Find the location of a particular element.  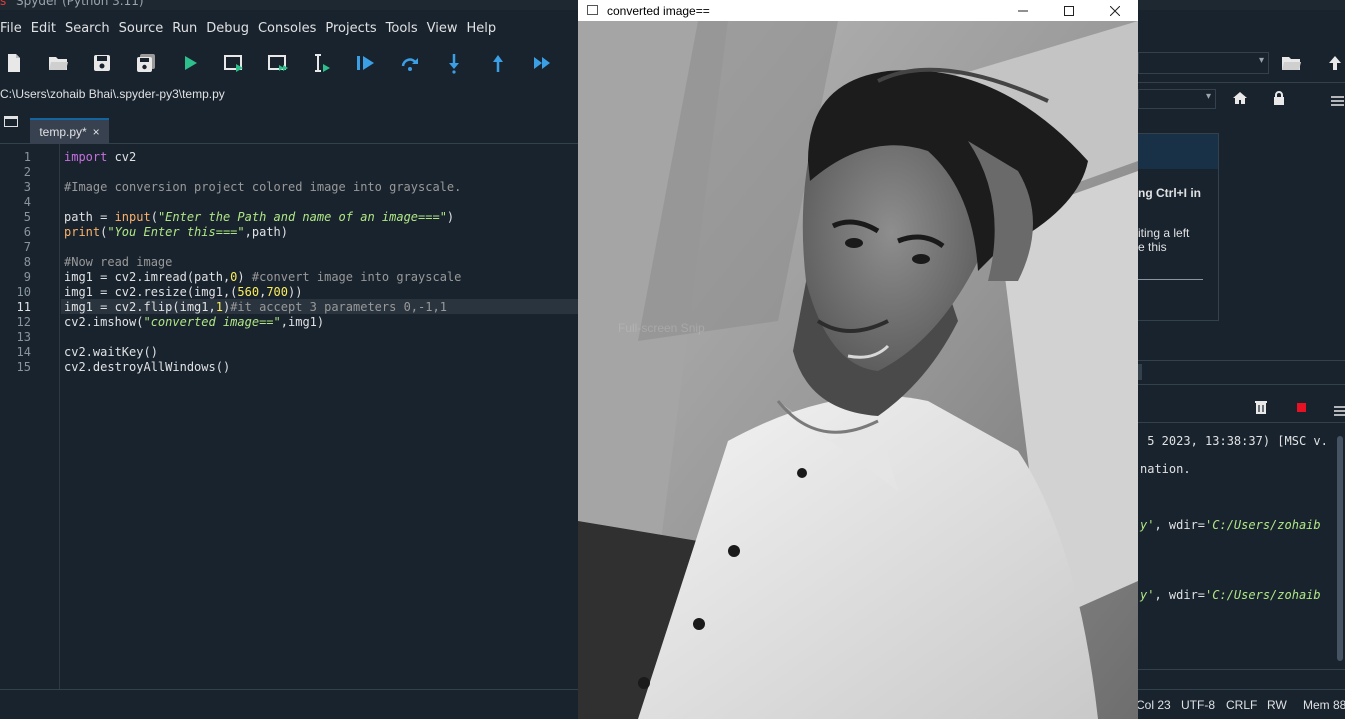

step-into-icon is located at coordinates (454, 64).